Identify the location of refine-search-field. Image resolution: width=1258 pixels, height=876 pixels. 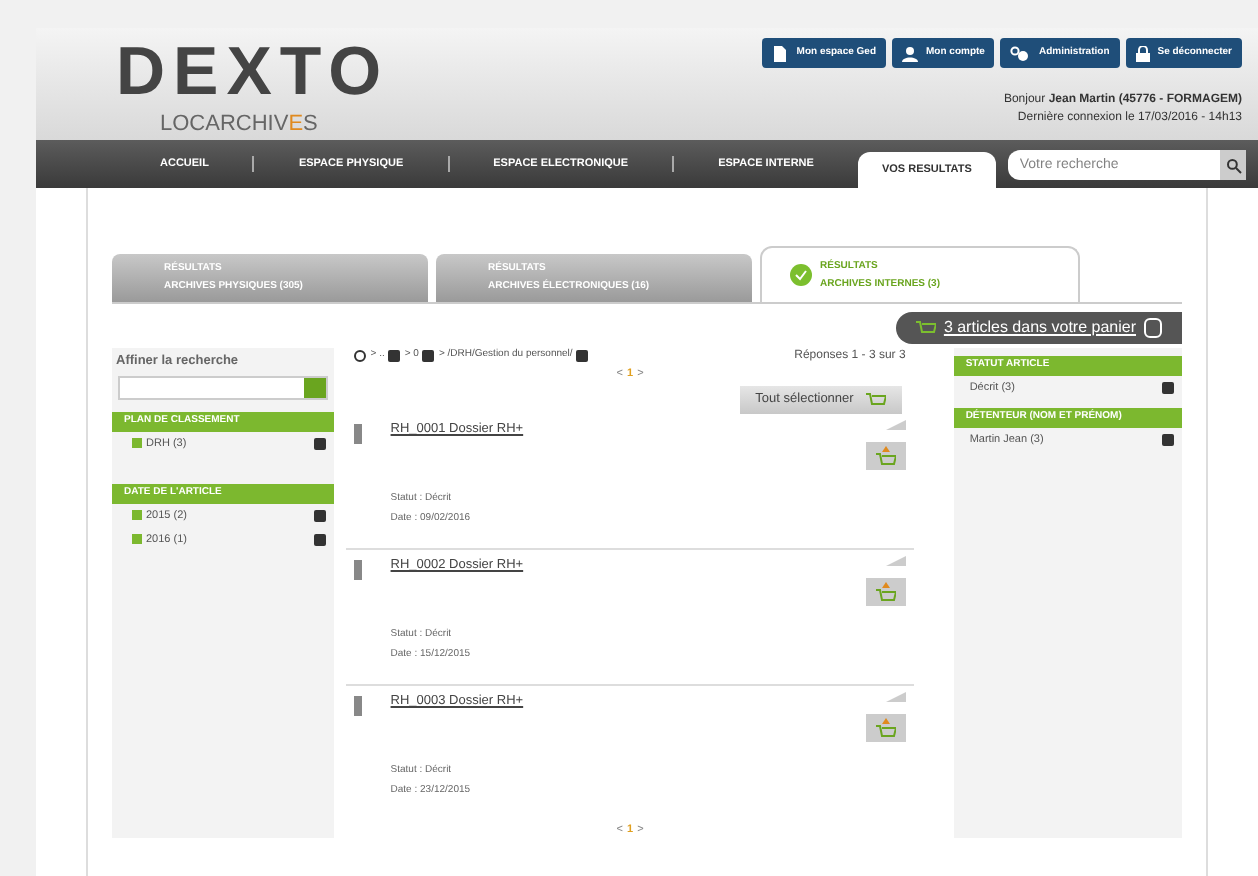
(223, 387).